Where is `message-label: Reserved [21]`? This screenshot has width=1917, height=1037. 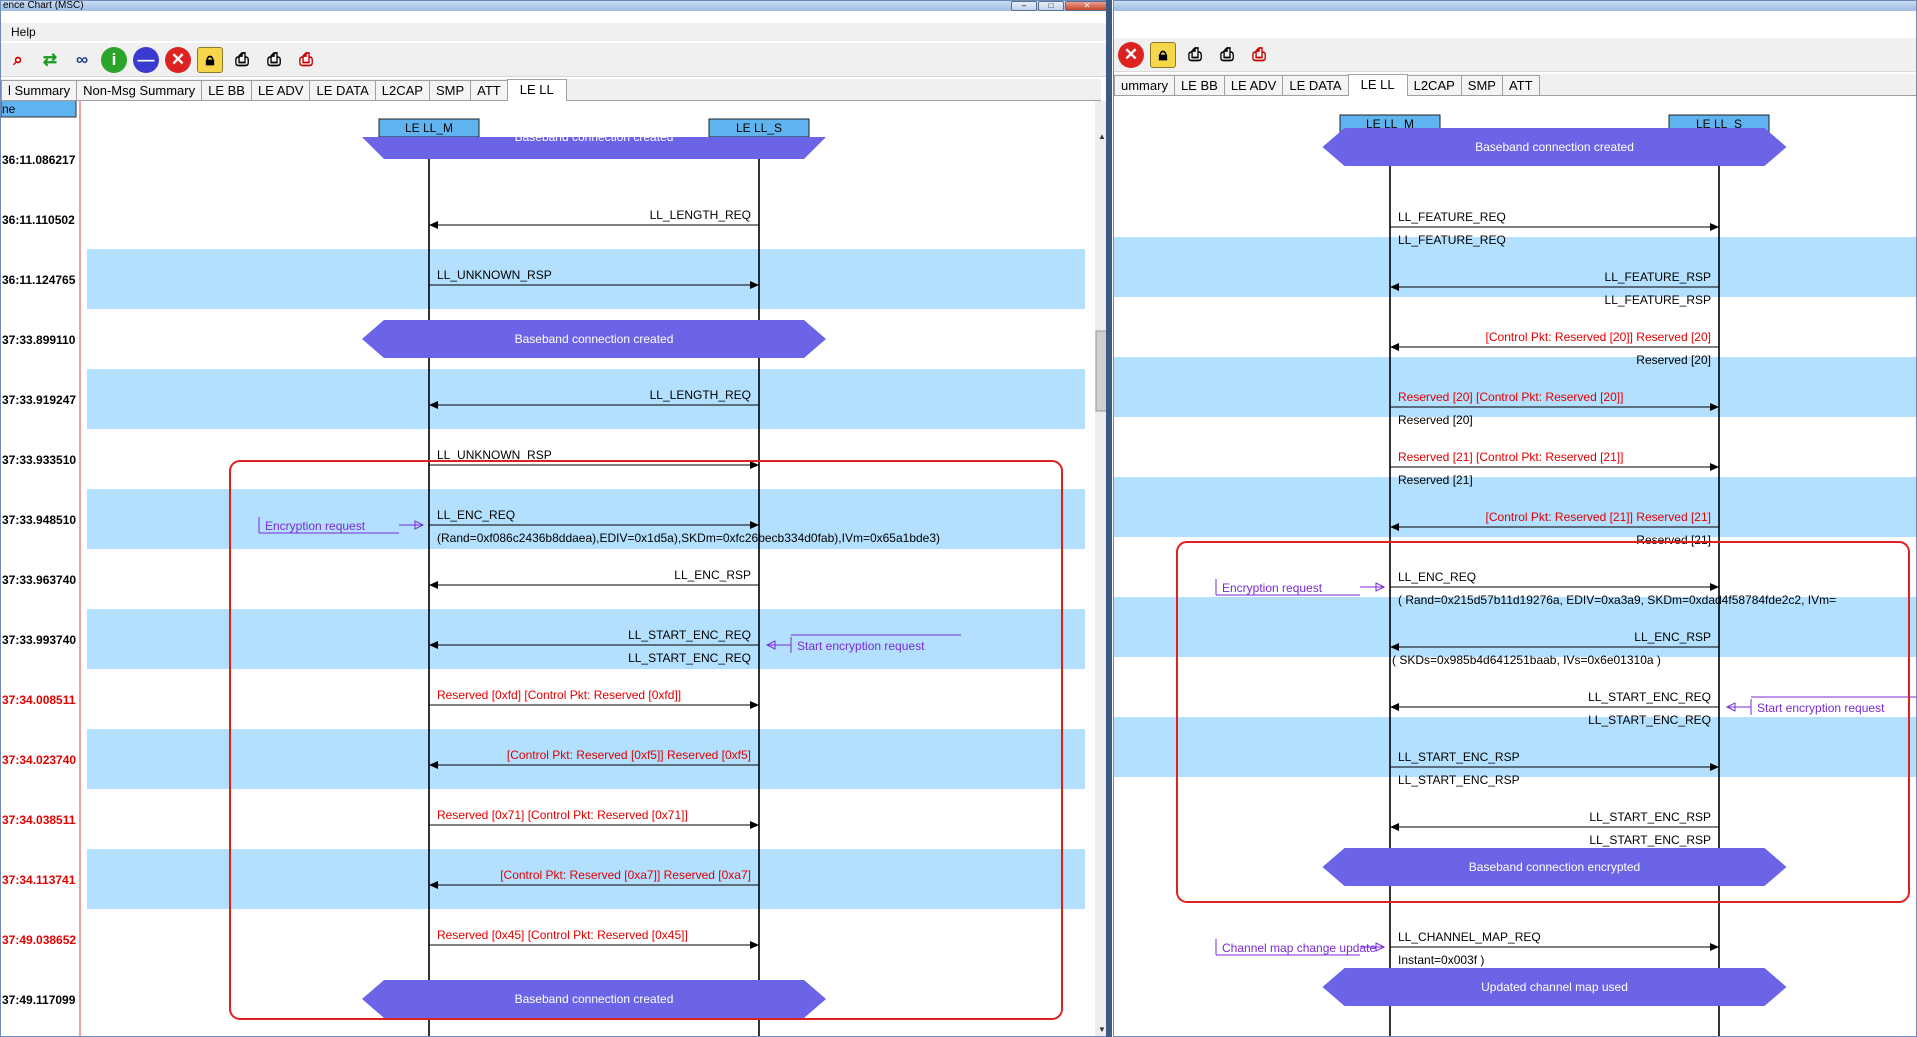
message-label: Reserved [21] is located at coordinates (1673, 540).